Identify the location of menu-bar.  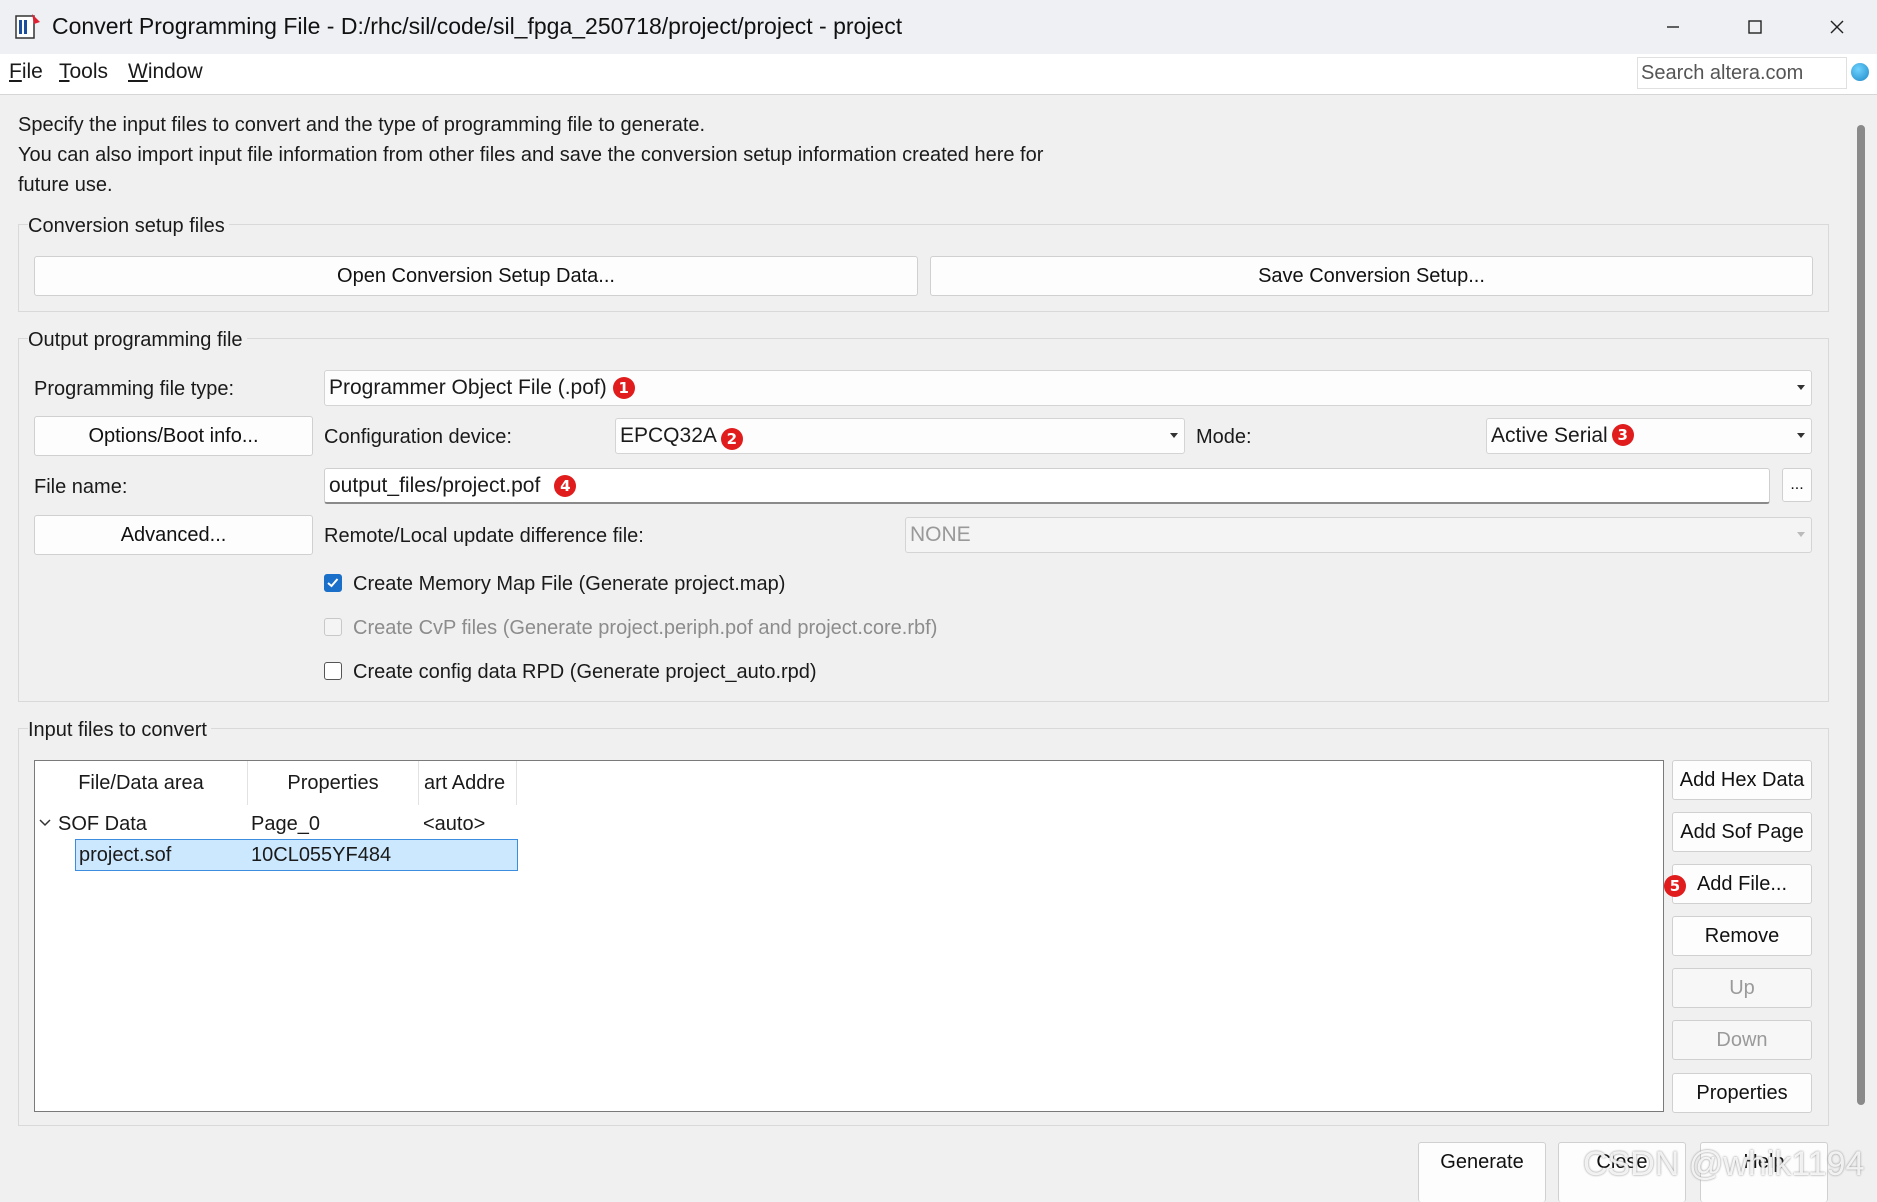
(938, 74).